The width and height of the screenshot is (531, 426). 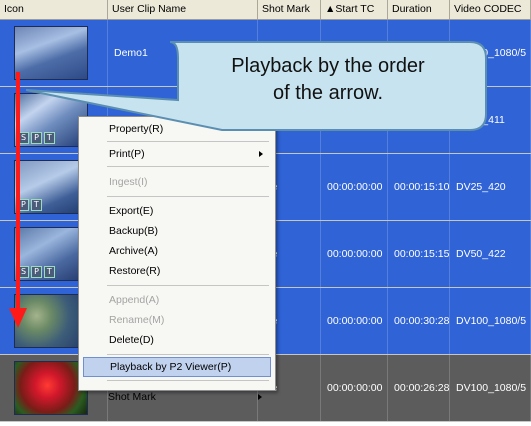 I want to click on col-video-codec: Video CODEC, so click(x=490, y=9).